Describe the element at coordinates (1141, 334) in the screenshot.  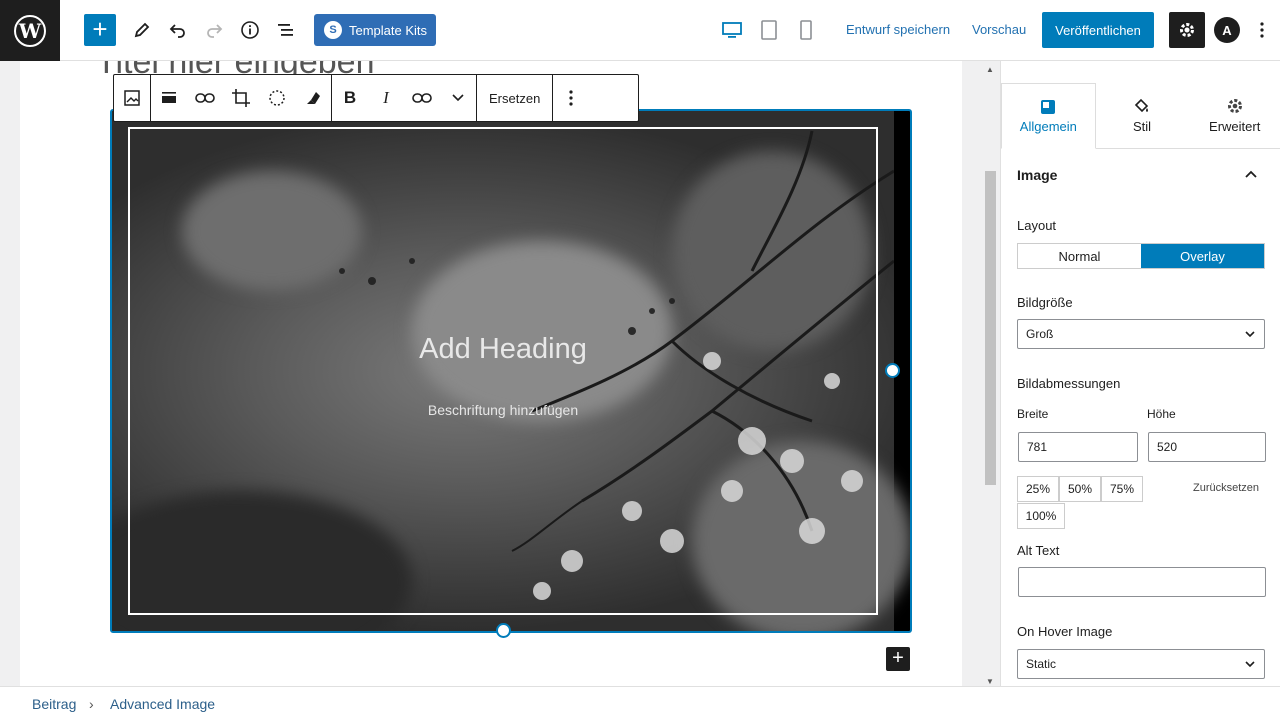
I see `image-size-select: Groß` at that location.